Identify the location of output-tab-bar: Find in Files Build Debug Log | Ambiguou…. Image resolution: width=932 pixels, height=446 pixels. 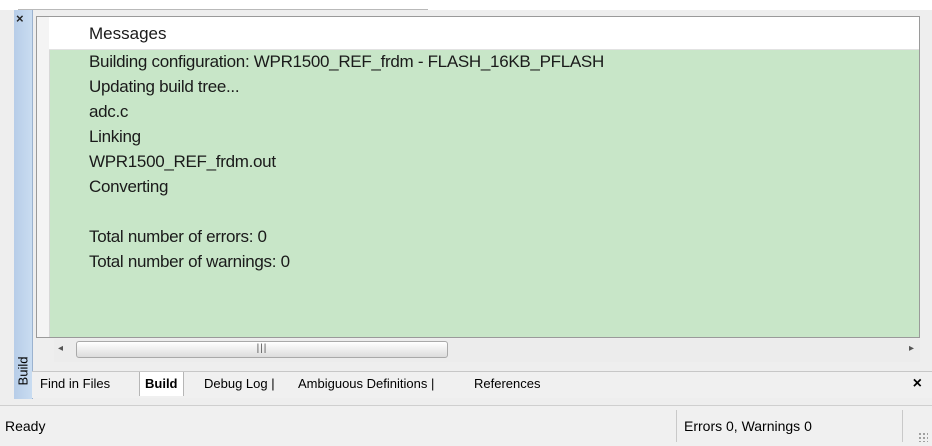
(482, 384).